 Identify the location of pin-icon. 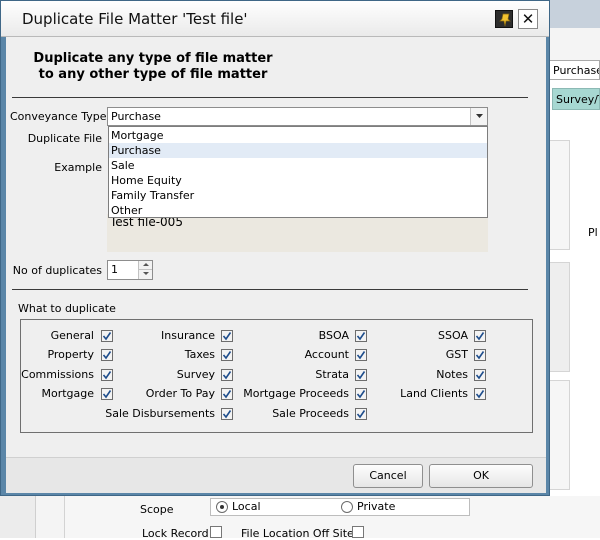
(504, 19).